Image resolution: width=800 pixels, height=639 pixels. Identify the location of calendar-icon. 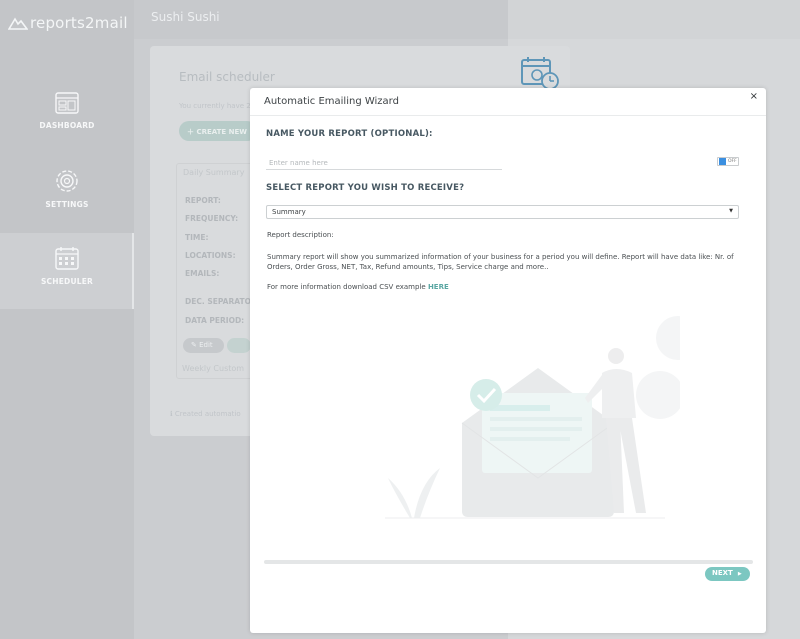
(67, 258).